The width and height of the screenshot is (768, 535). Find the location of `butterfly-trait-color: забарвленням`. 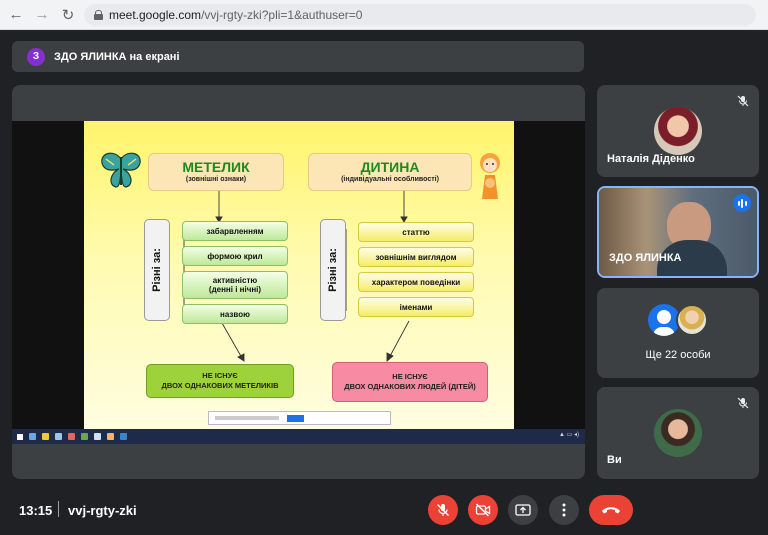

butterfly-trait-color: забарвленням is located at coordinates (235, 231).